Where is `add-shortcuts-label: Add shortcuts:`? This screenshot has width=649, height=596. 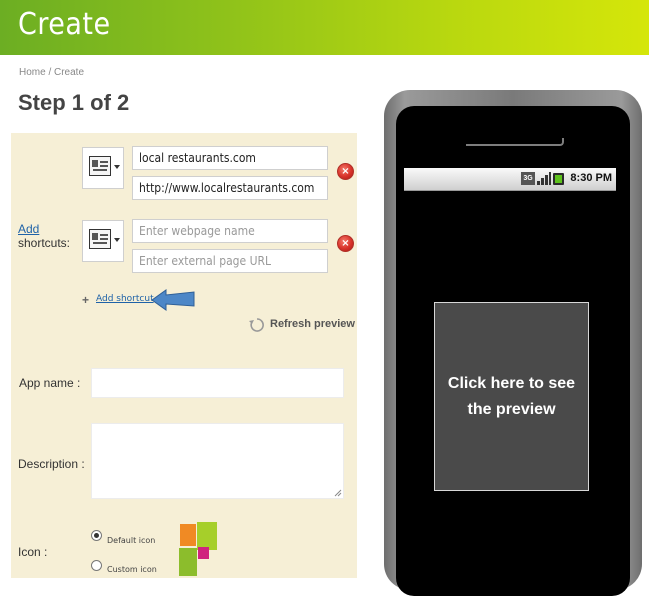 add-shortcuts-label: Add shortcuts: is located at coordinates (44, 236).